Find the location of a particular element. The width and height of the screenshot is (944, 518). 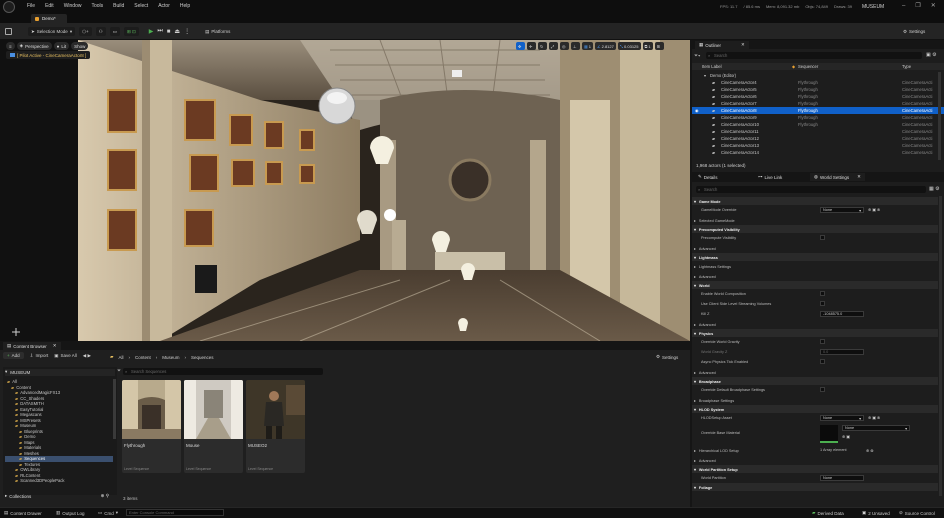

filter-icon: ⏷▾ is located at coordinates (697, 56).